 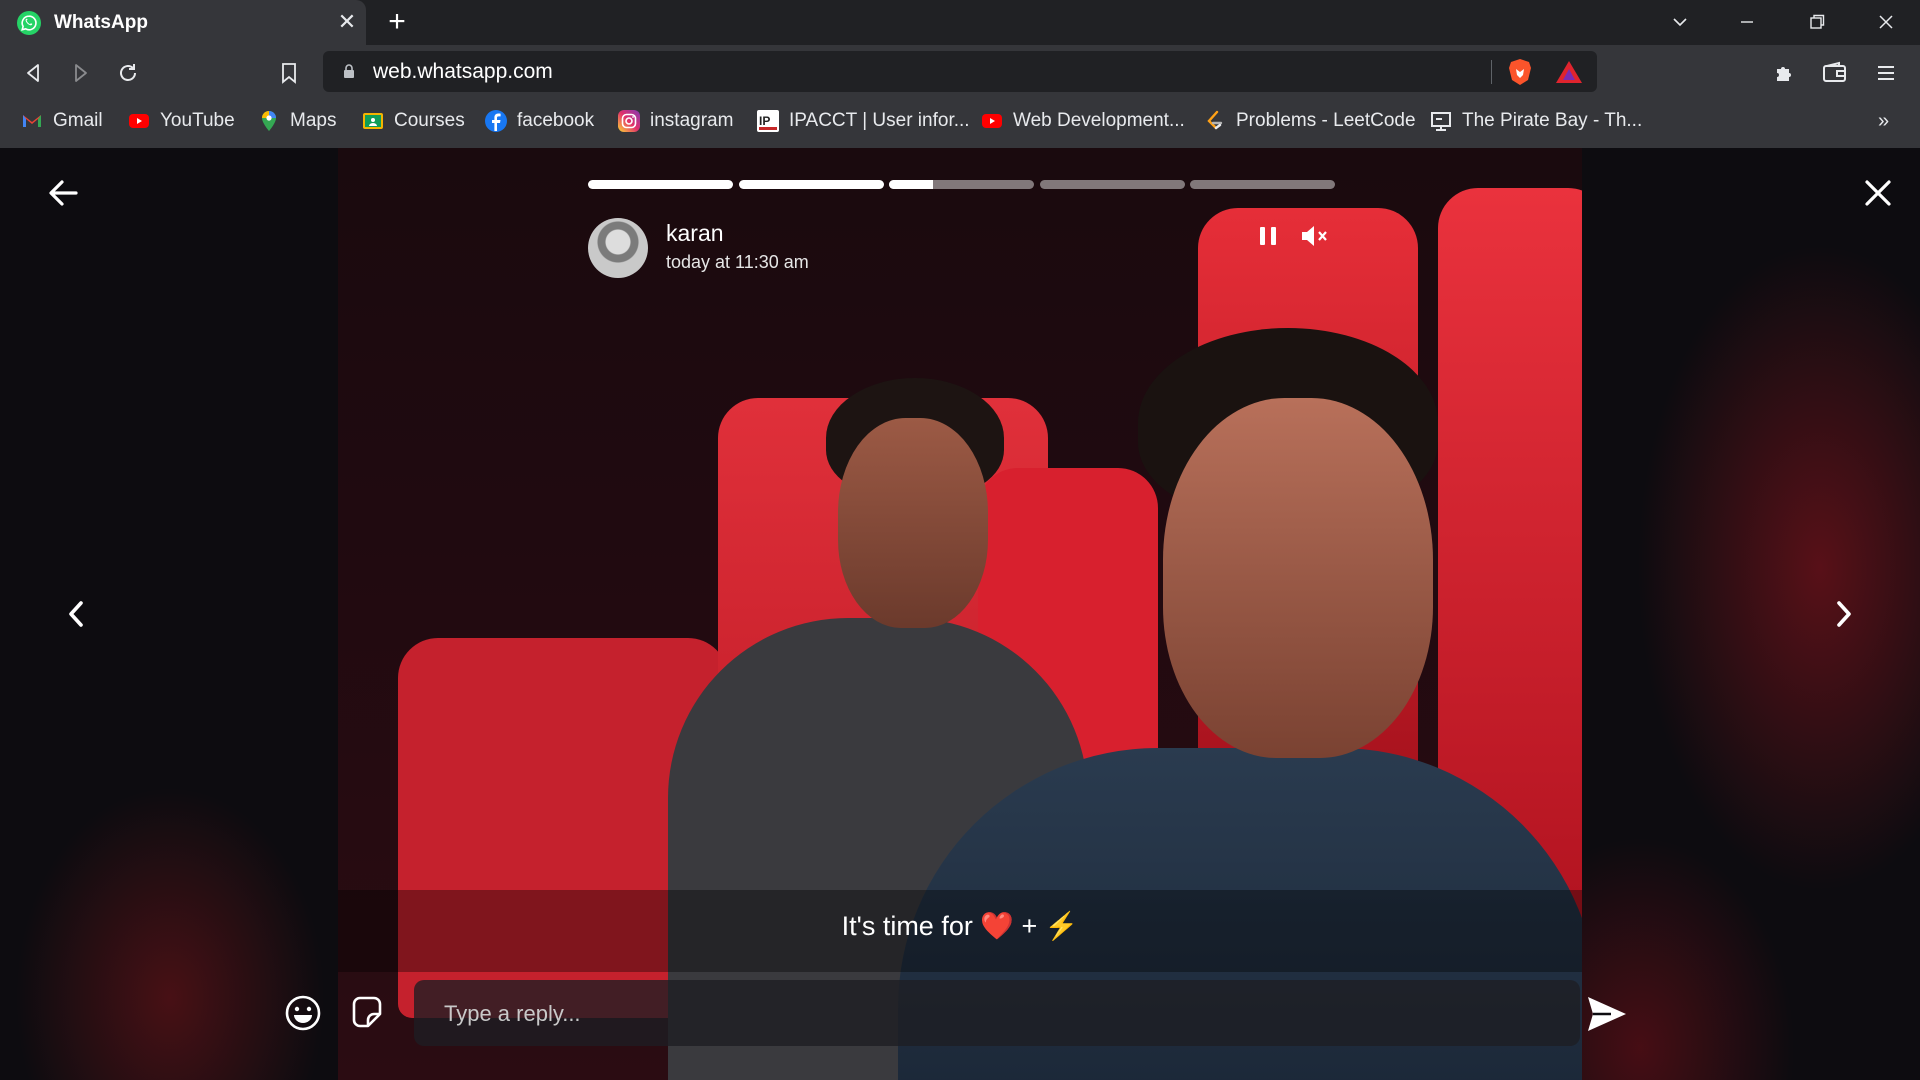 What do you see at coordinates (1607, 1014) in the screenshot?
I see `send-icon` at bounding box center [1607, 1014].